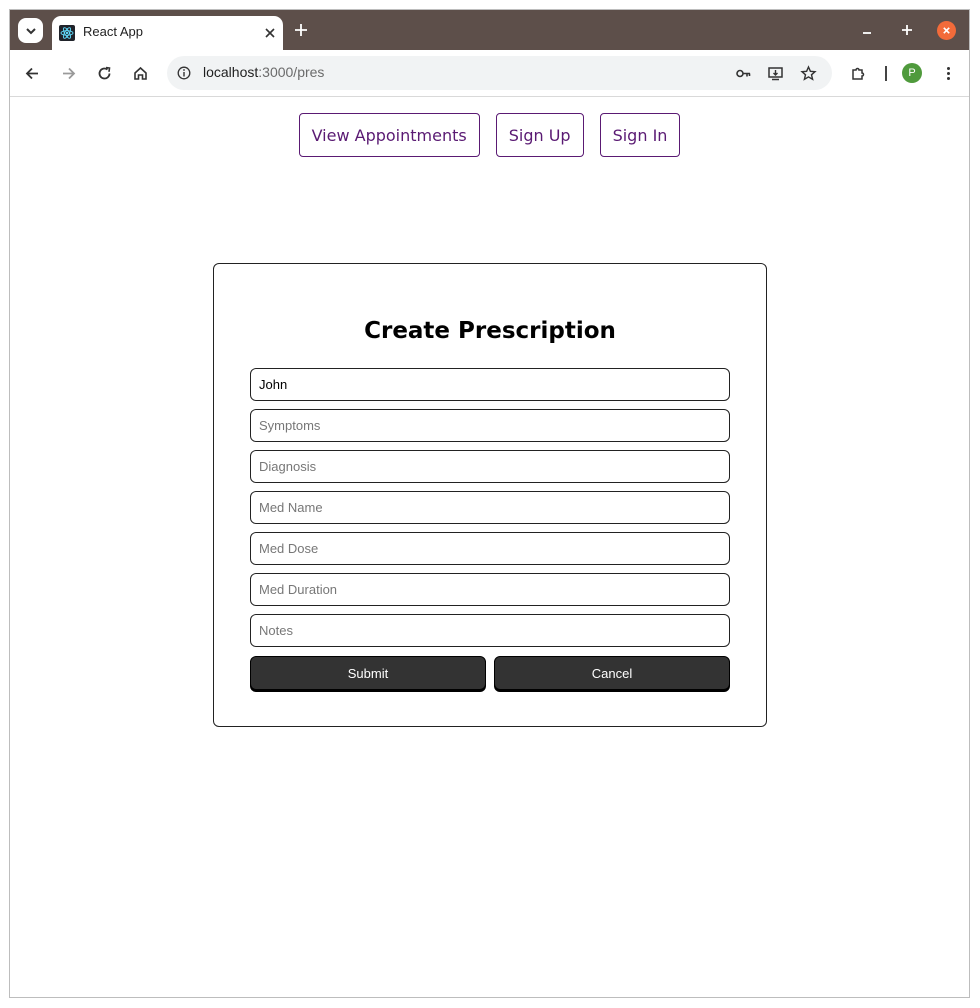 This screenshot has width=980, height=1008. Describe the element at coordinates (886, 73) in the screenshot. I see `toolbar-separator` at that location.